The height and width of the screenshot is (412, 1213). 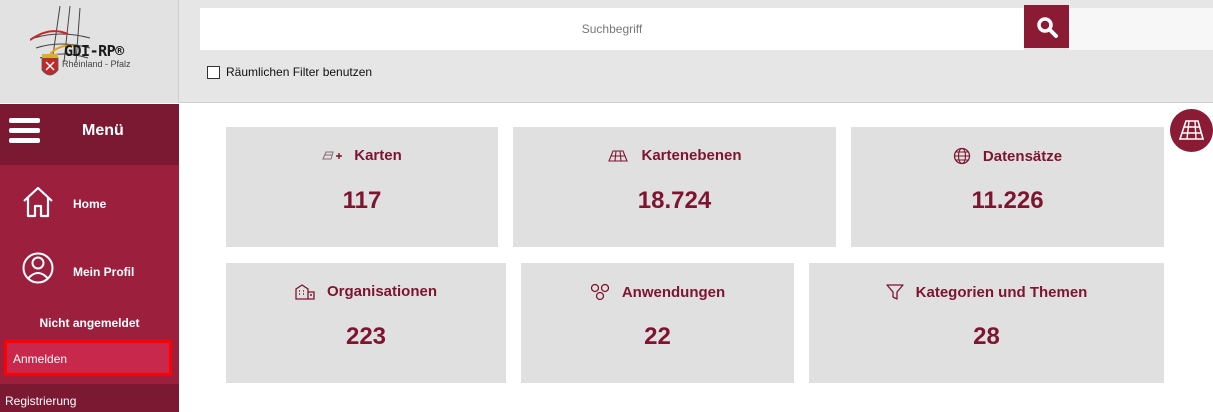 What do you see at coordinates (657, 336) in the screenshot?
I see `tile-anwendungen-count: 22` at bounding box center [657, 336].